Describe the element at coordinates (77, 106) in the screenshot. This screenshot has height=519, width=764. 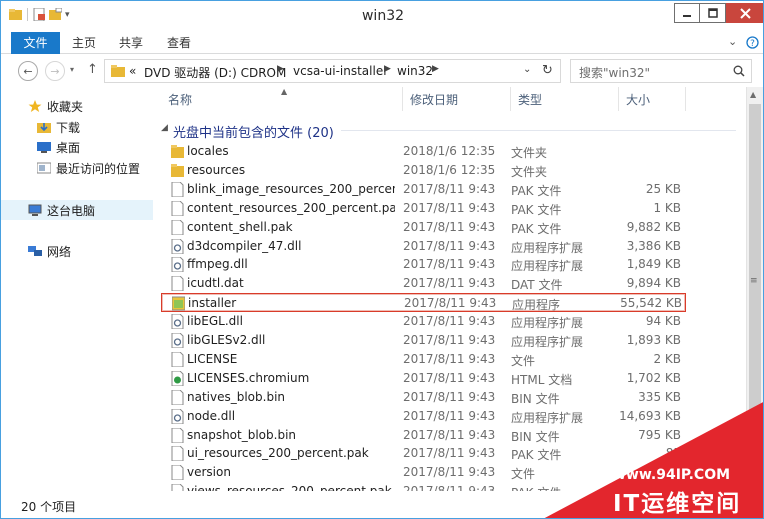
I see `nav-favorites: 收藏夹` at that location.